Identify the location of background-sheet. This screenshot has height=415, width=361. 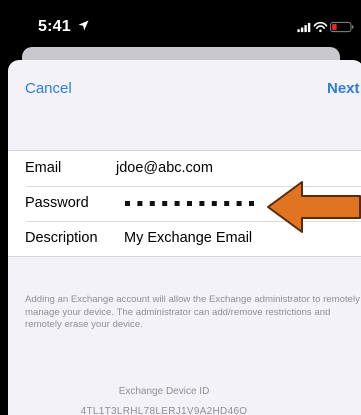
(181, 54).